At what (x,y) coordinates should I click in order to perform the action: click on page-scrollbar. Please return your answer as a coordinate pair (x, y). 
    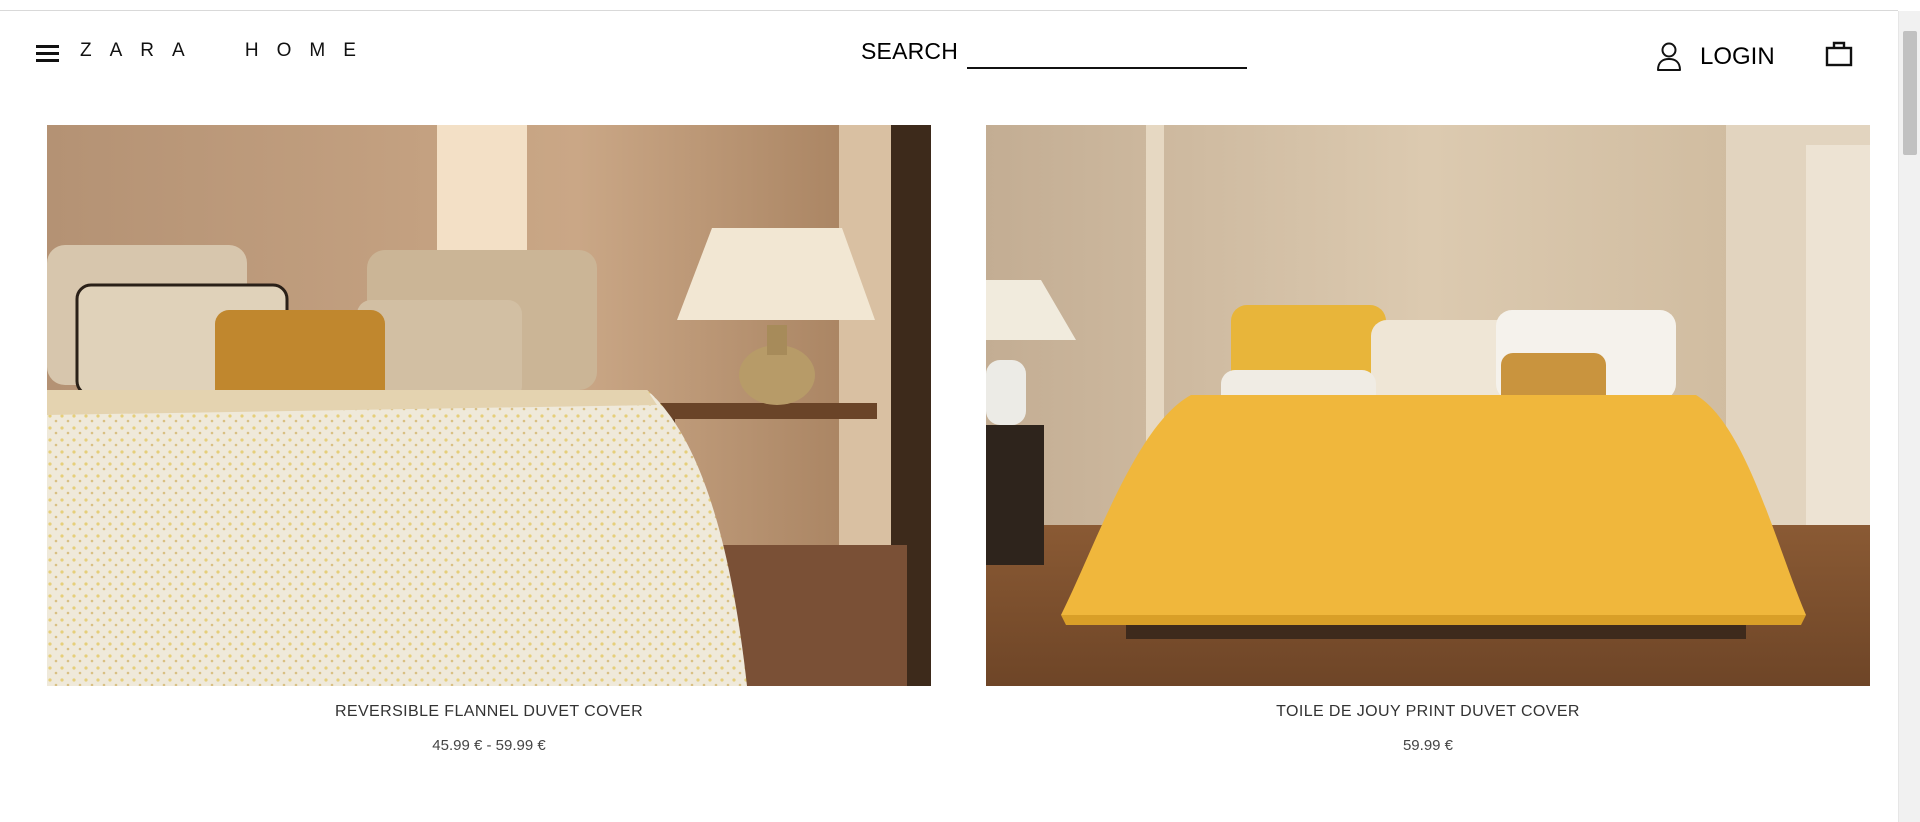
    Looking at the image, I should click on (1909, 416).